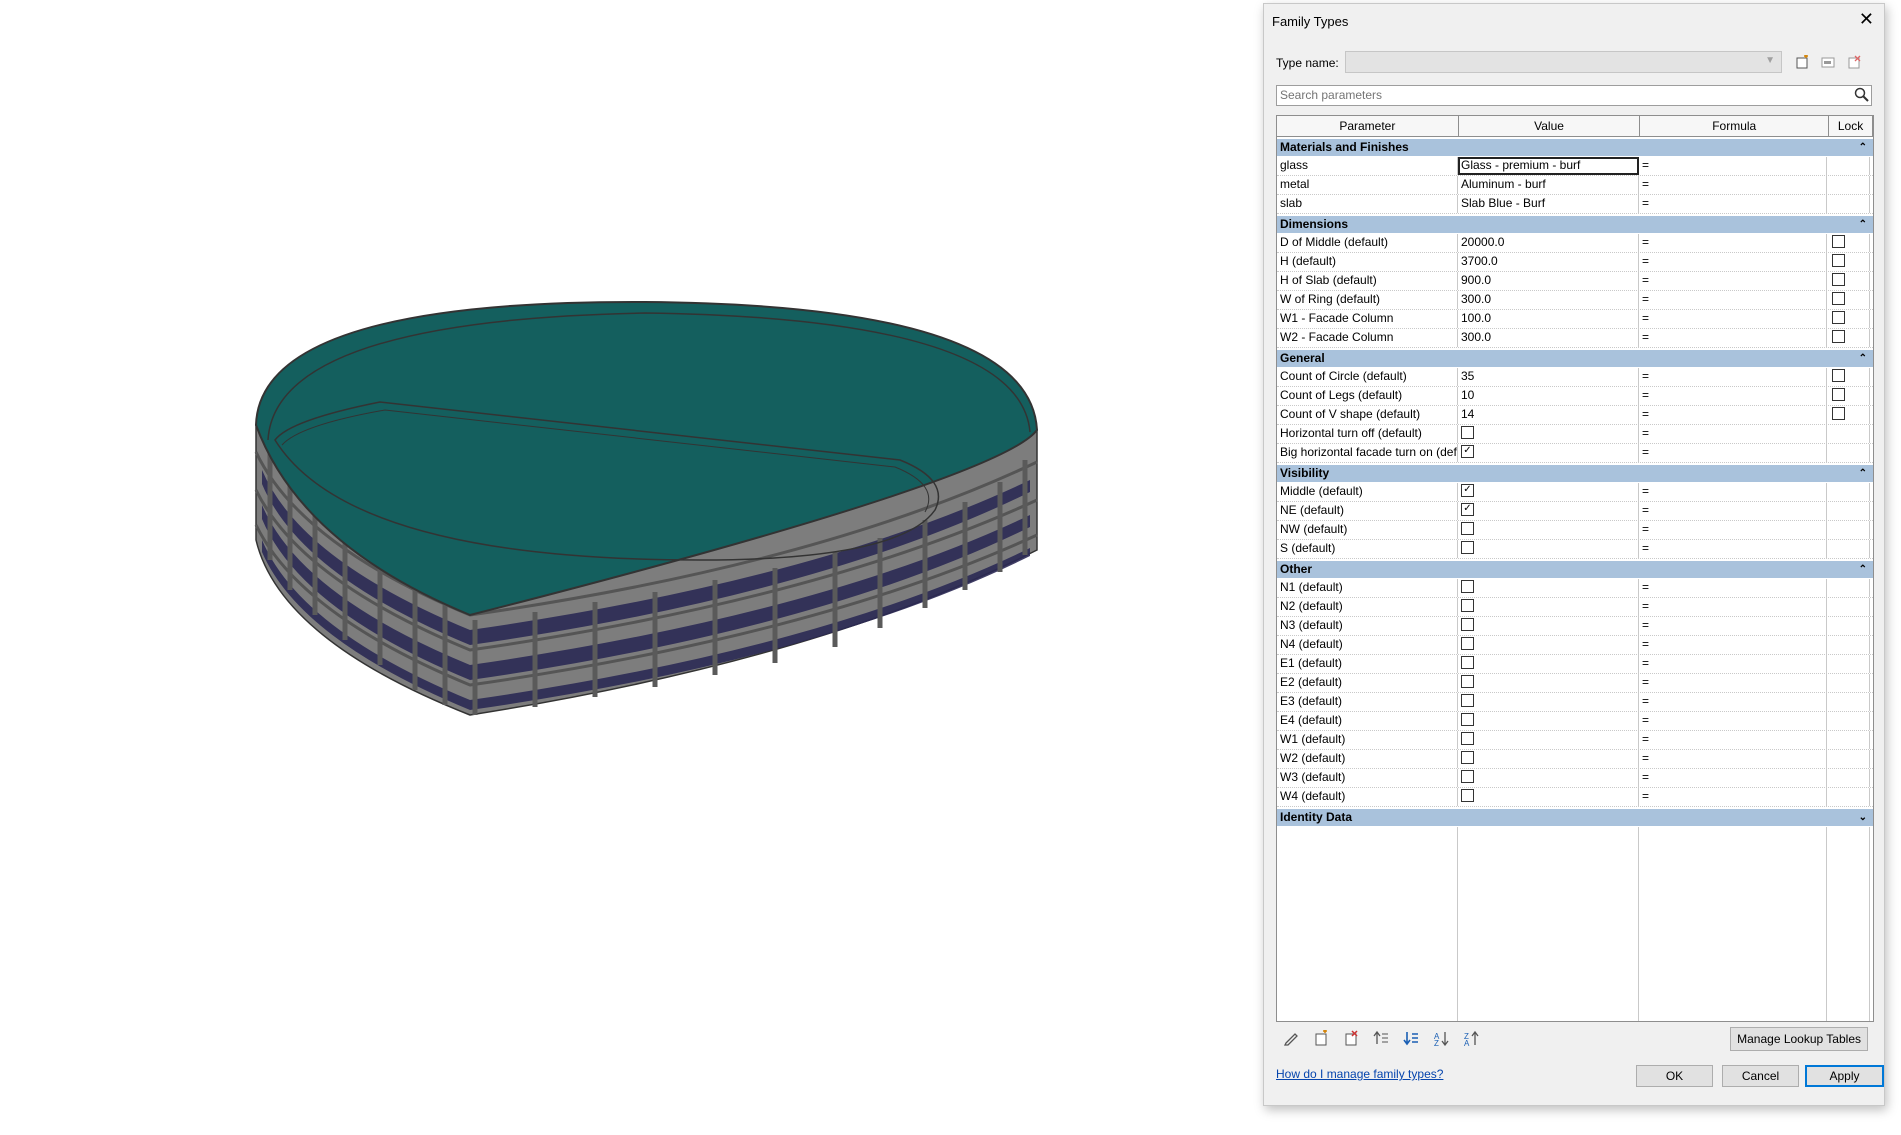 This screenshot has width=1901, height=1135. What do you see at coordinates (1548, 262) in the screenshot?
I see `parameter-value: 3700.0` at bounding box center [1548, 262].